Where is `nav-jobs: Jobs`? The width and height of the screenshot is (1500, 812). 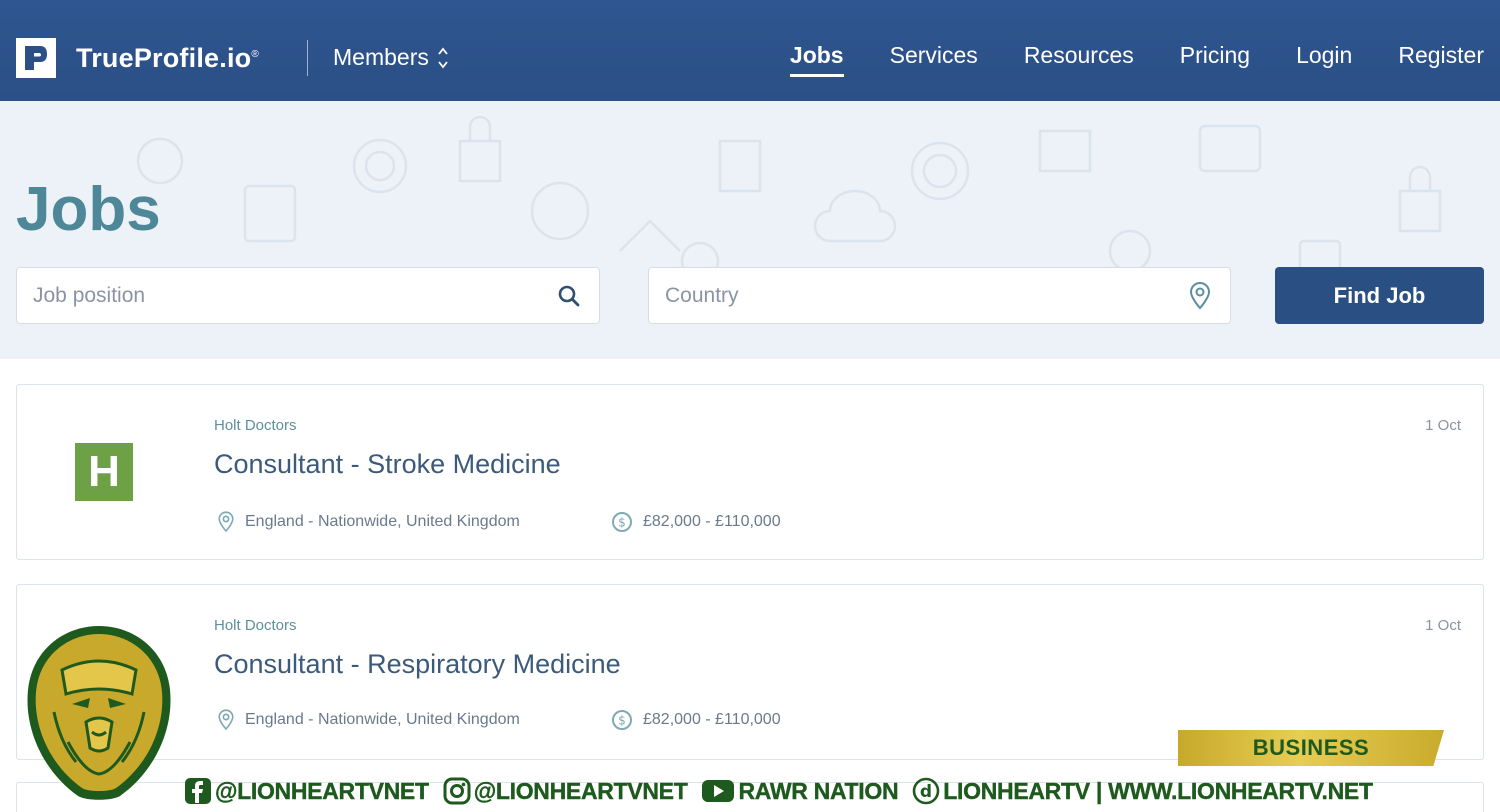 nav-jobs: Jobs is located at coordinates (816, 59).